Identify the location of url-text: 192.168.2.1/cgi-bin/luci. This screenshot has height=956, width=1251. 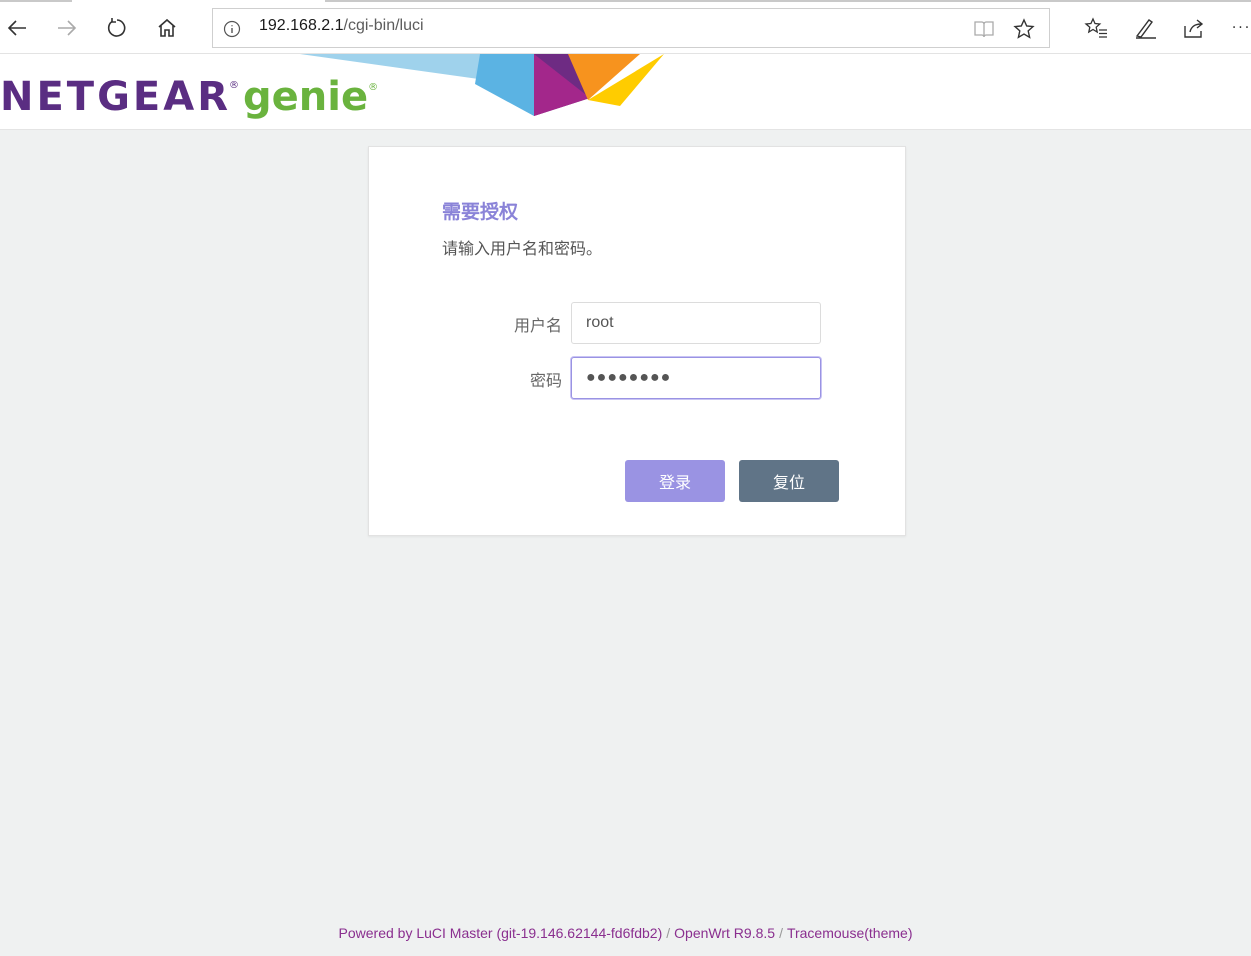
(341, 26).